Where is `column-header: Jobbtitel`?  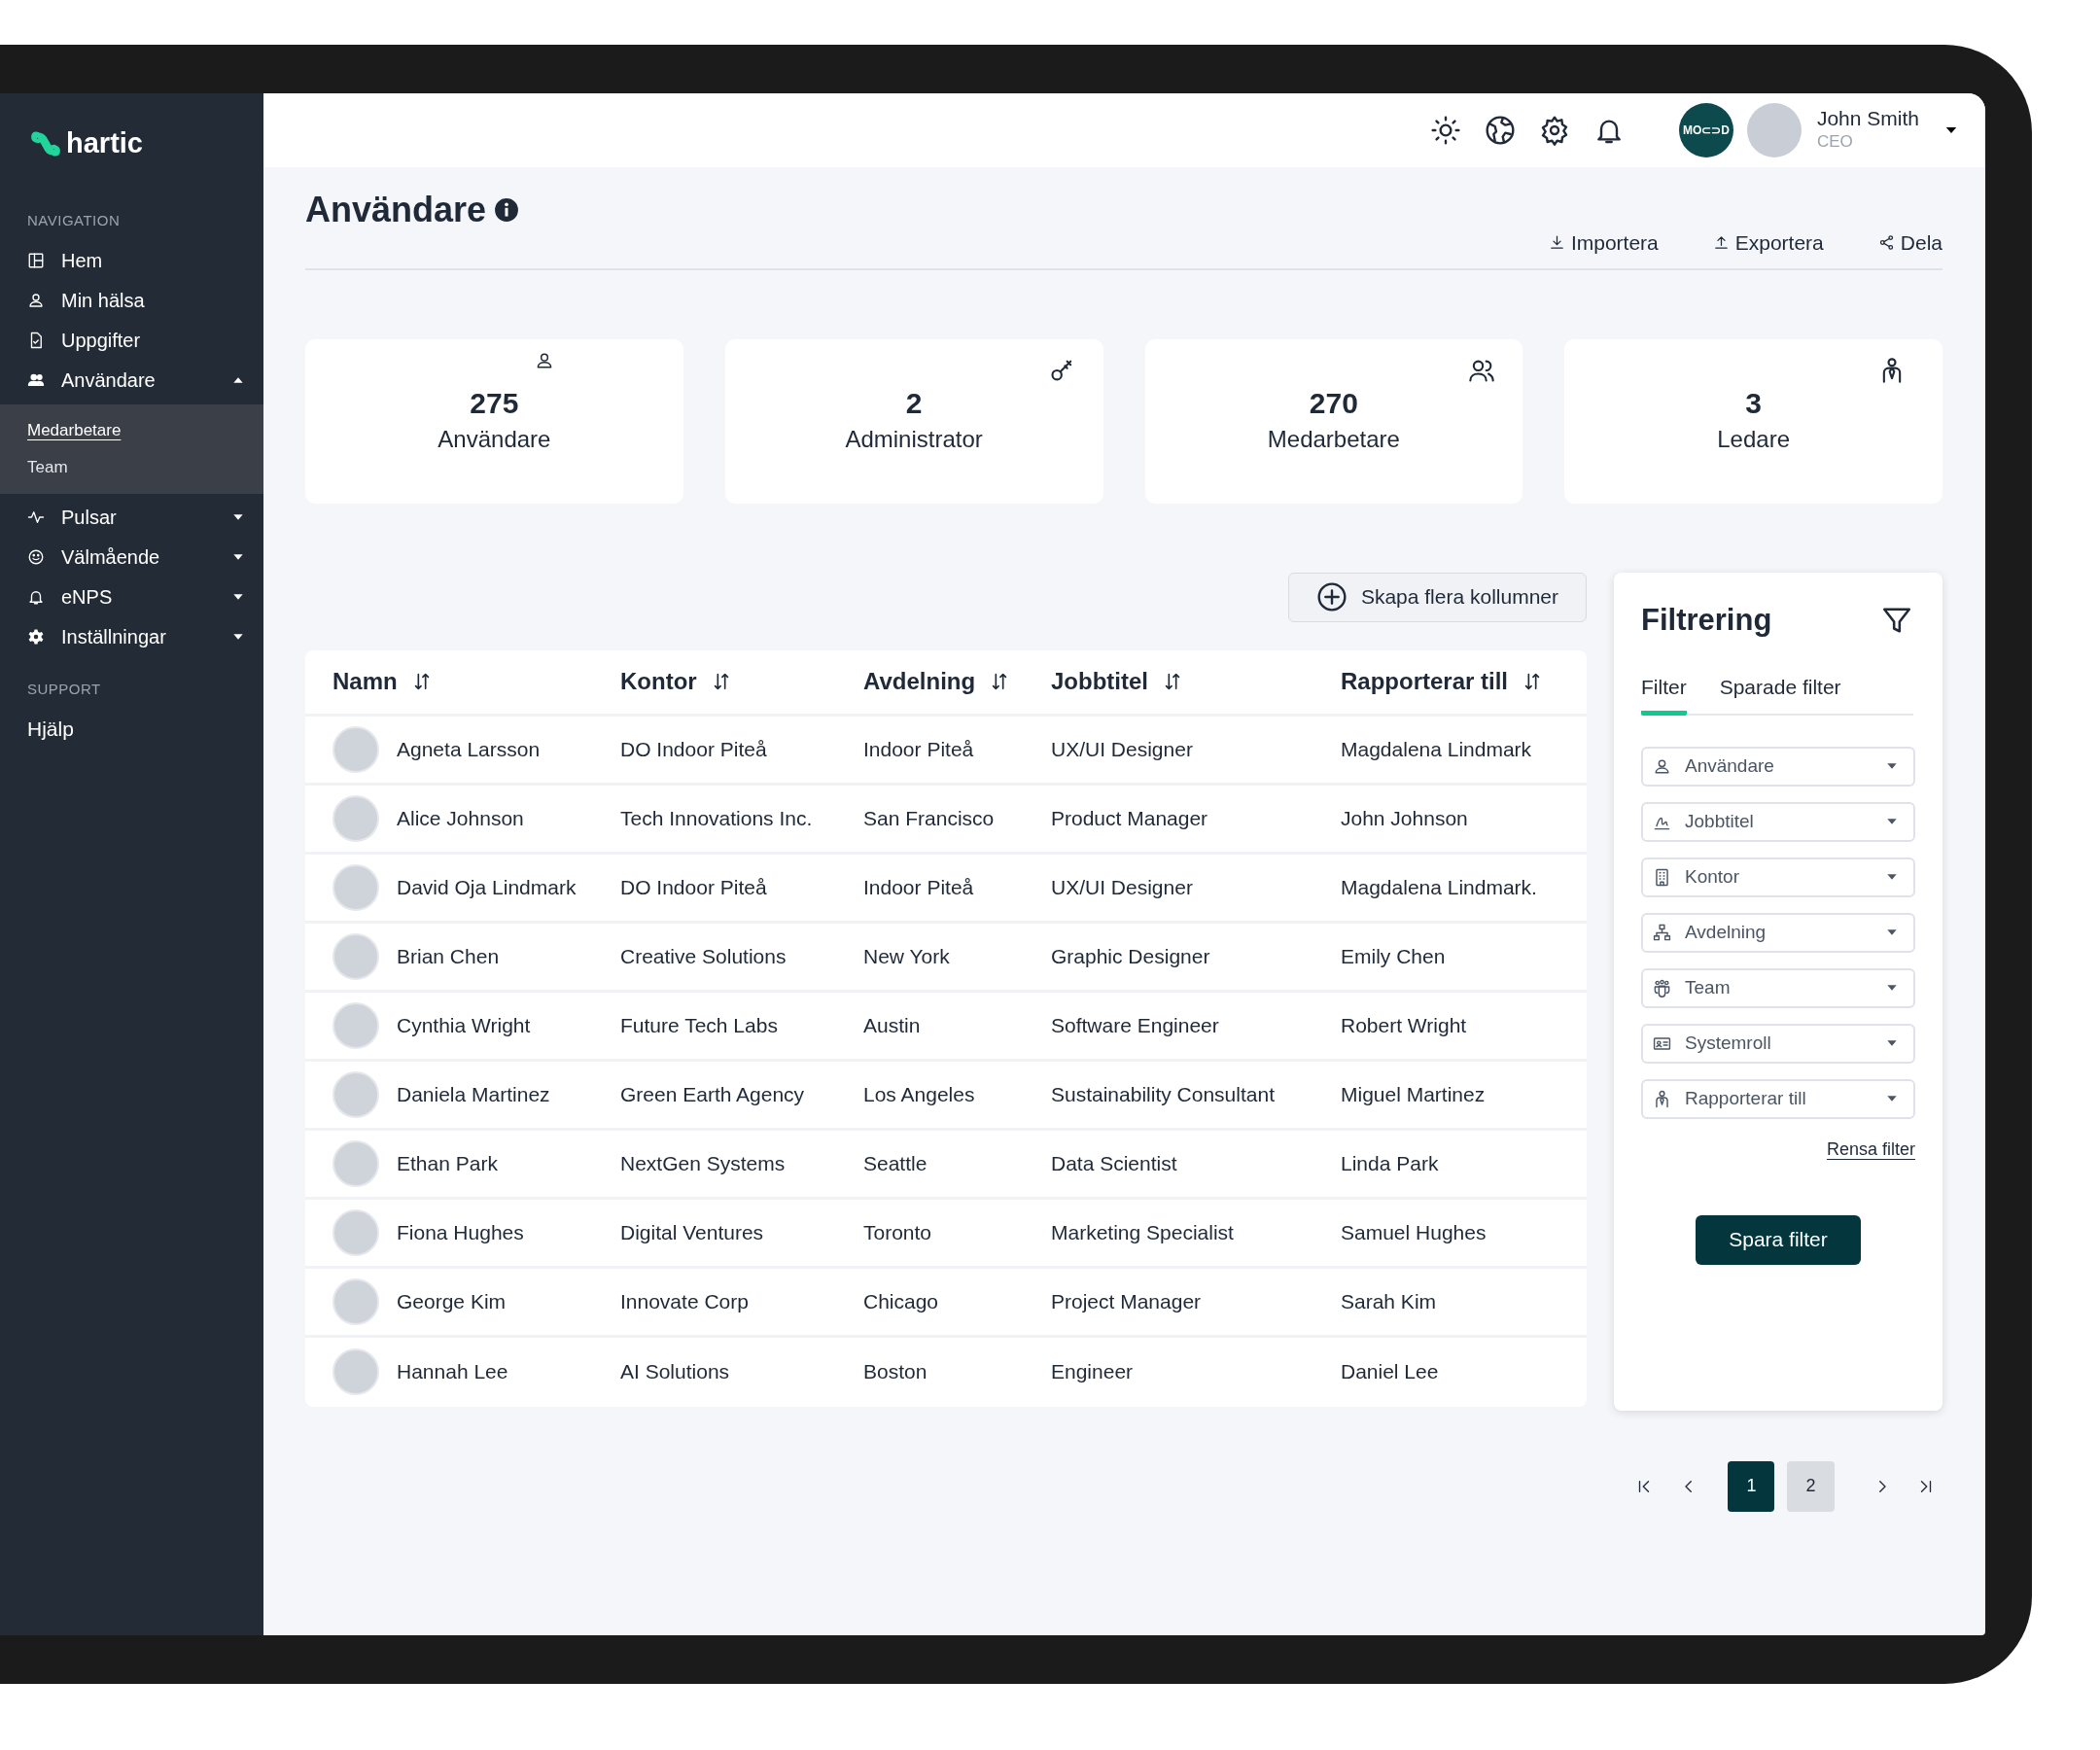 column-header: Jobbtitel is located at coordinates (1099, 681).